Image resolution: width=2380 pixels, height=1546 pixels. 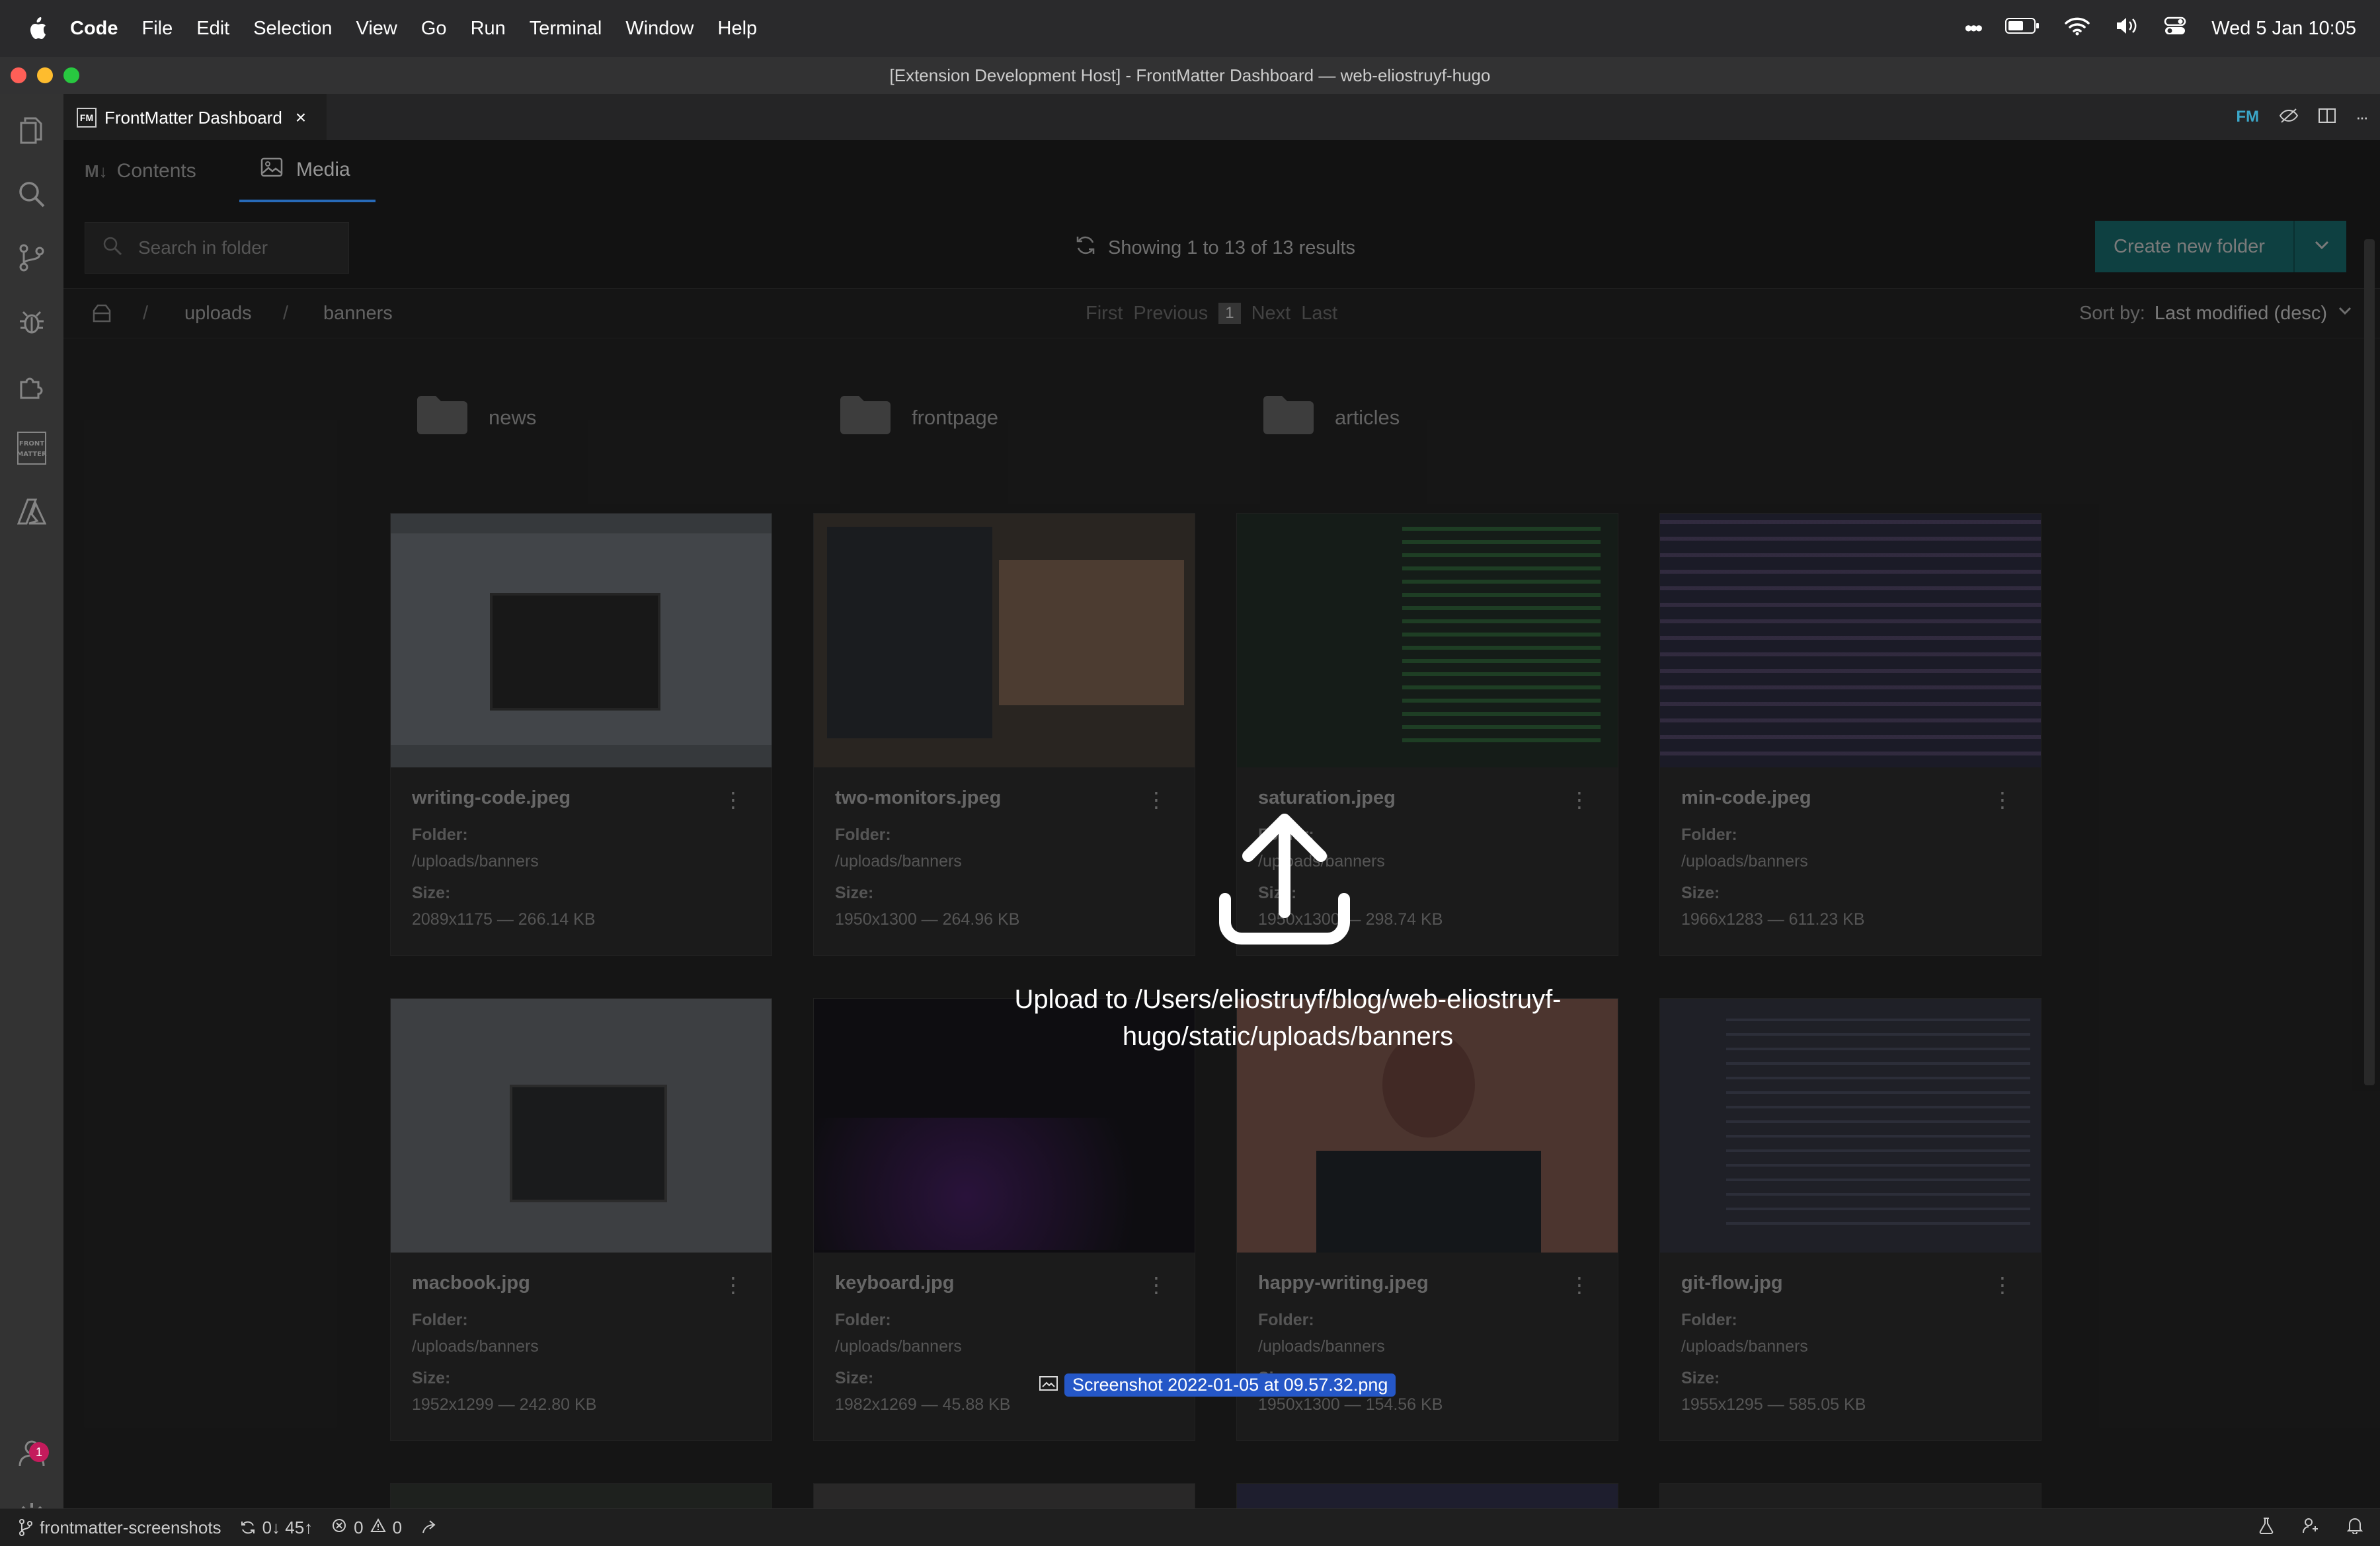 What do you see at coordinates (2241, 314) in the screenshot?
I see `sort-value: Last modified (desc)` at bounding box center [2241, 314].